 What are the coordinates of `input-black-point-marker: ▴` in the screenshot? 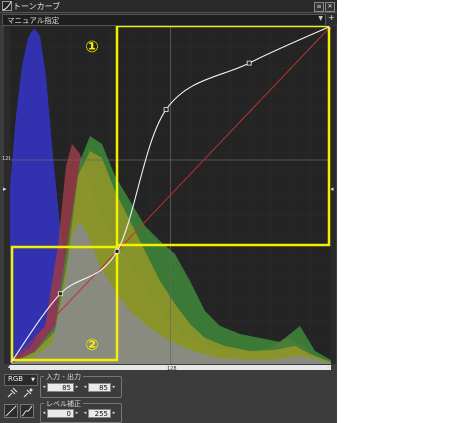 It's located at (9, 366).